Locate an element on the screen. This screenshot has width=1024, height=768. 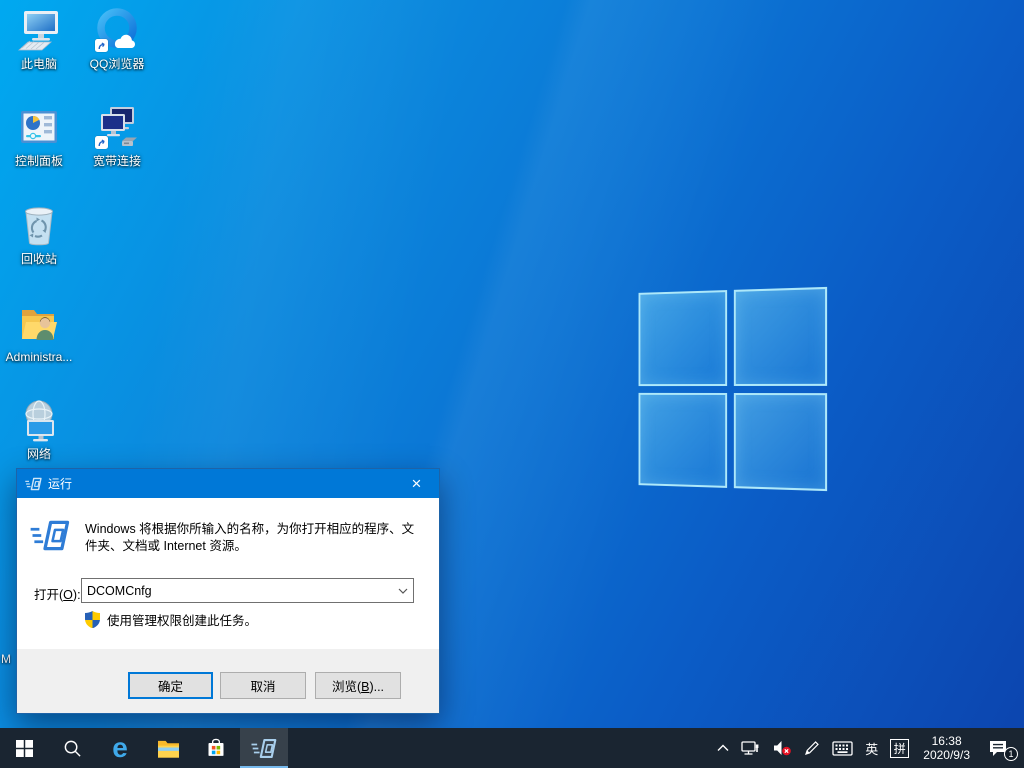
volume-tray-button is located at coordinates (782, 748).